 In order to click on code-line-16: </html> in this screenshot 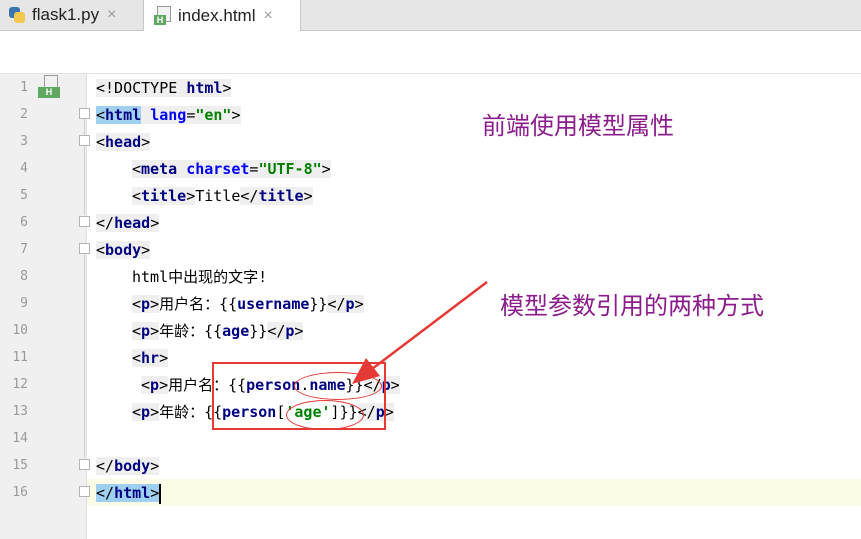, I will do `click(129, 493)`.